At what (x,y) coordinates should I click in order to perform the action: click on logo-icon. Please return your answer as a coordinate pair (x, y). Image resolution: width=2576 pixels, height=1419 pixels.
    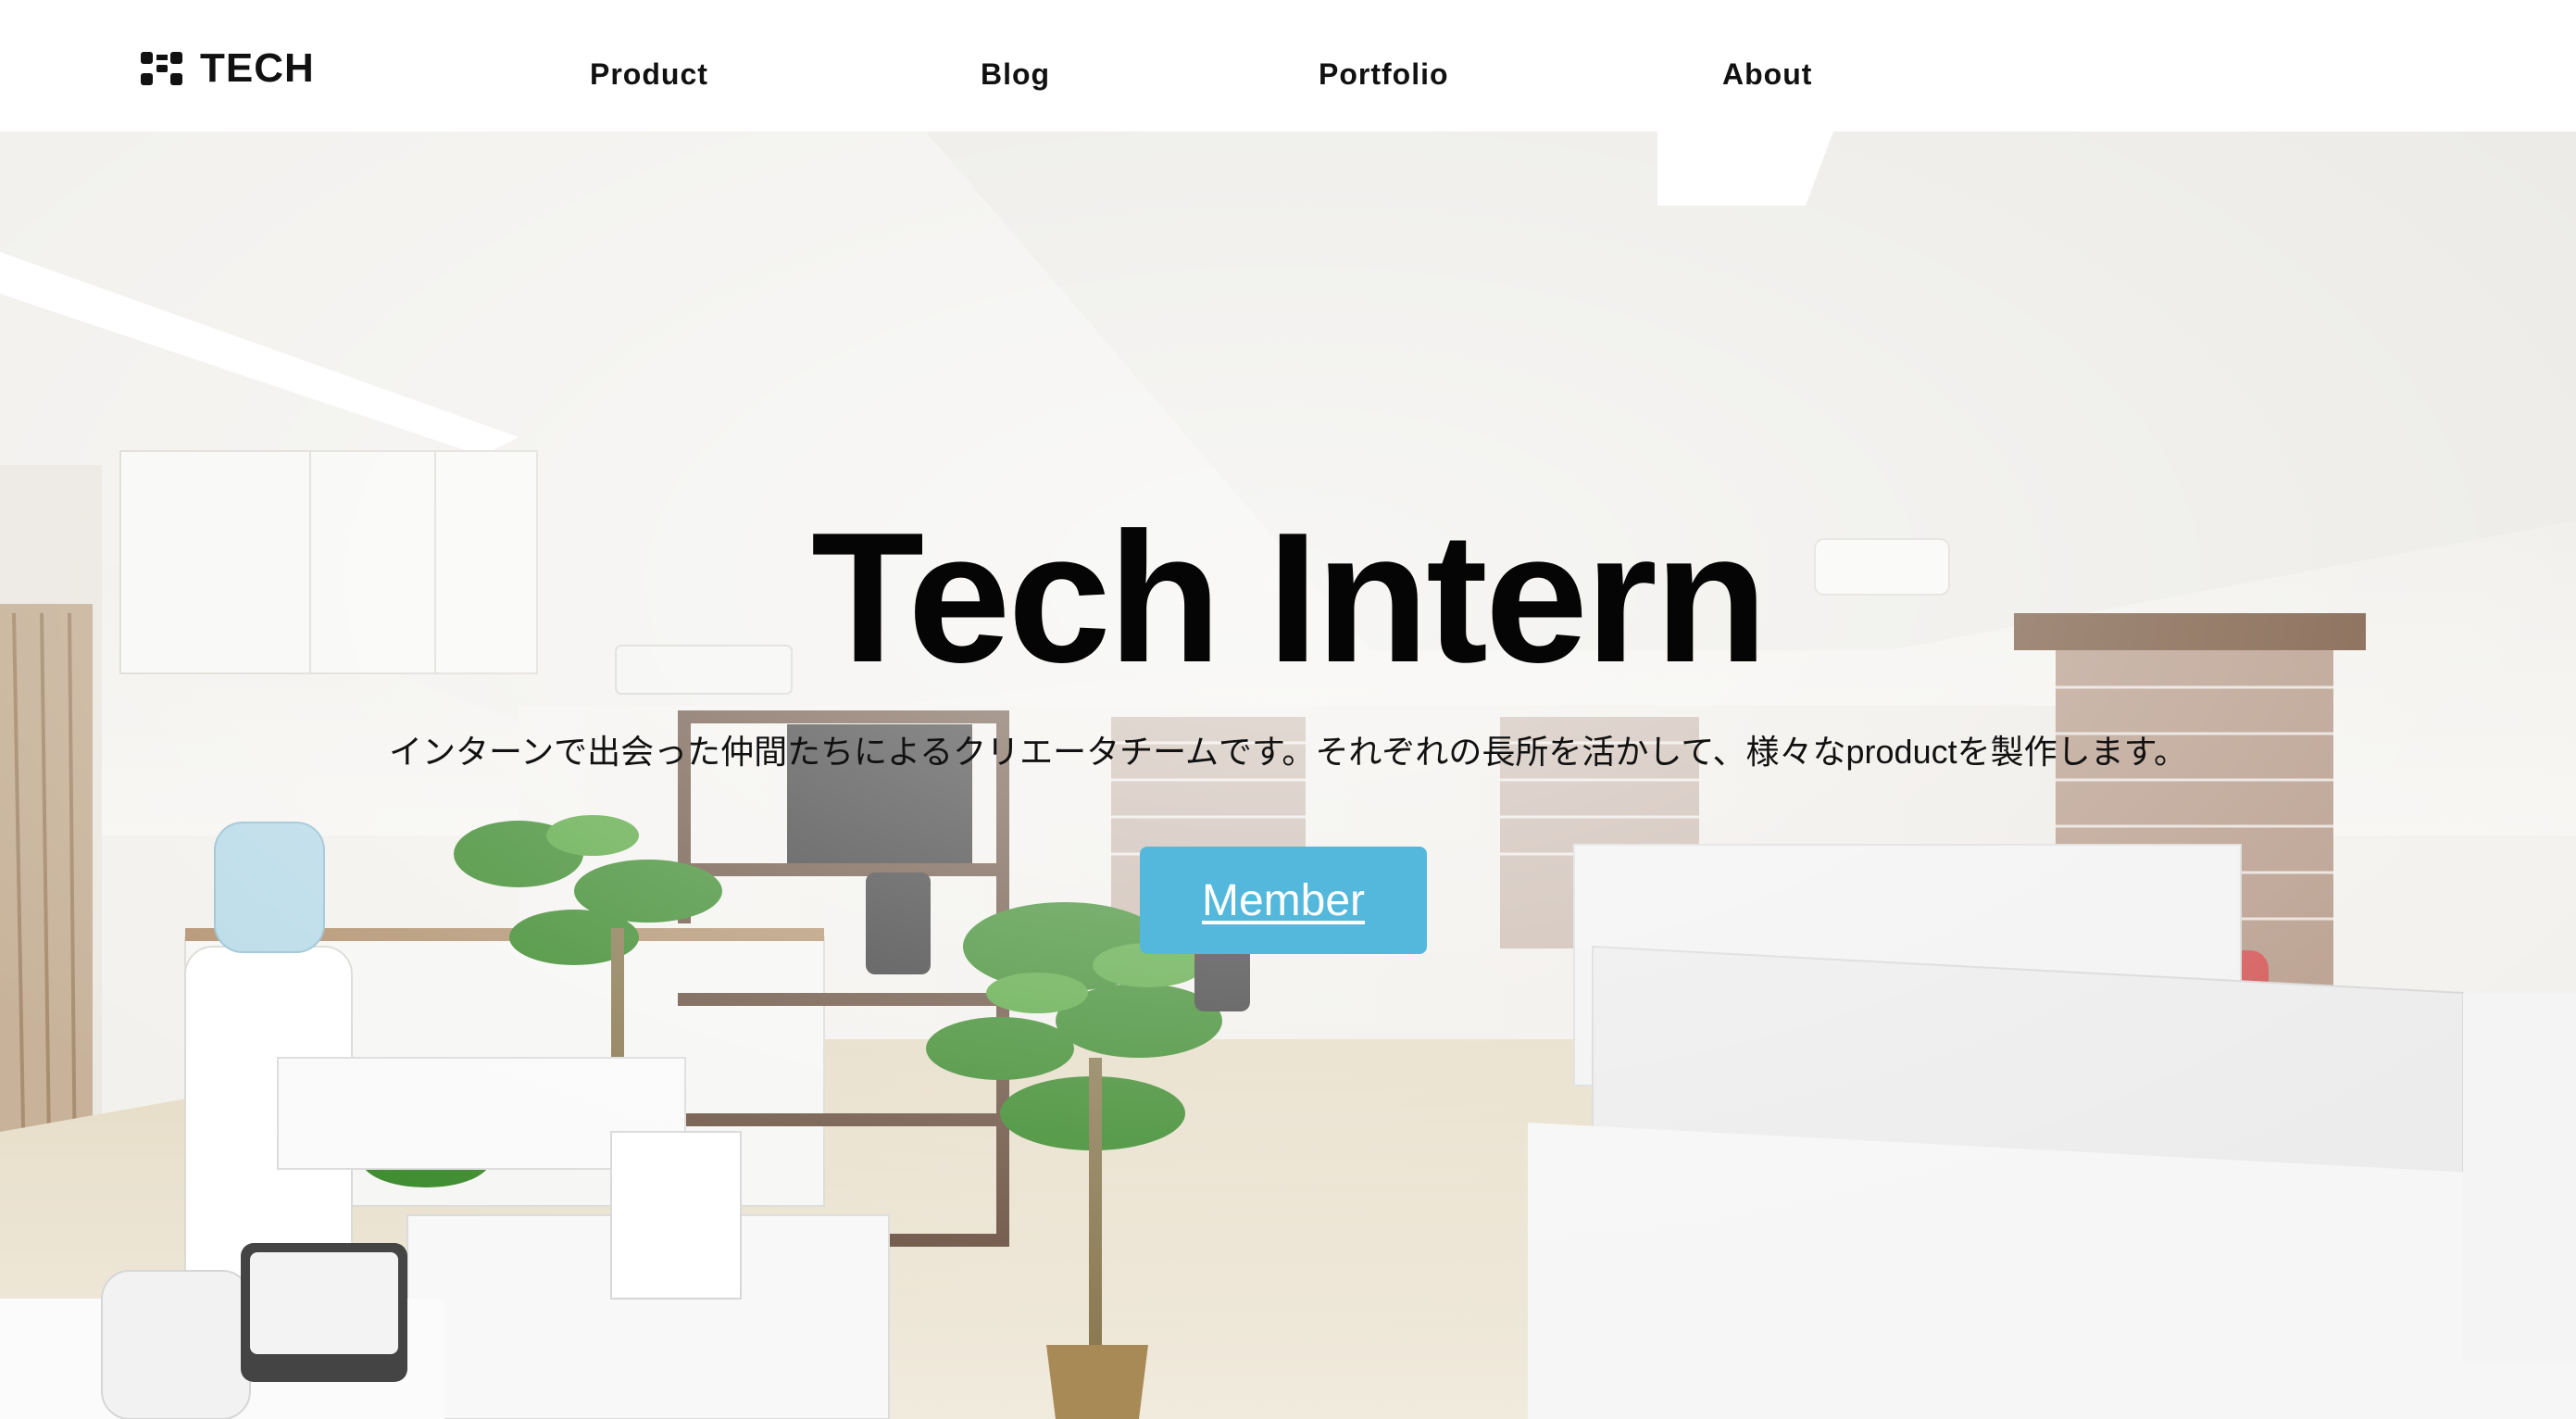
    Looking at the image, I should click on (161, 68).